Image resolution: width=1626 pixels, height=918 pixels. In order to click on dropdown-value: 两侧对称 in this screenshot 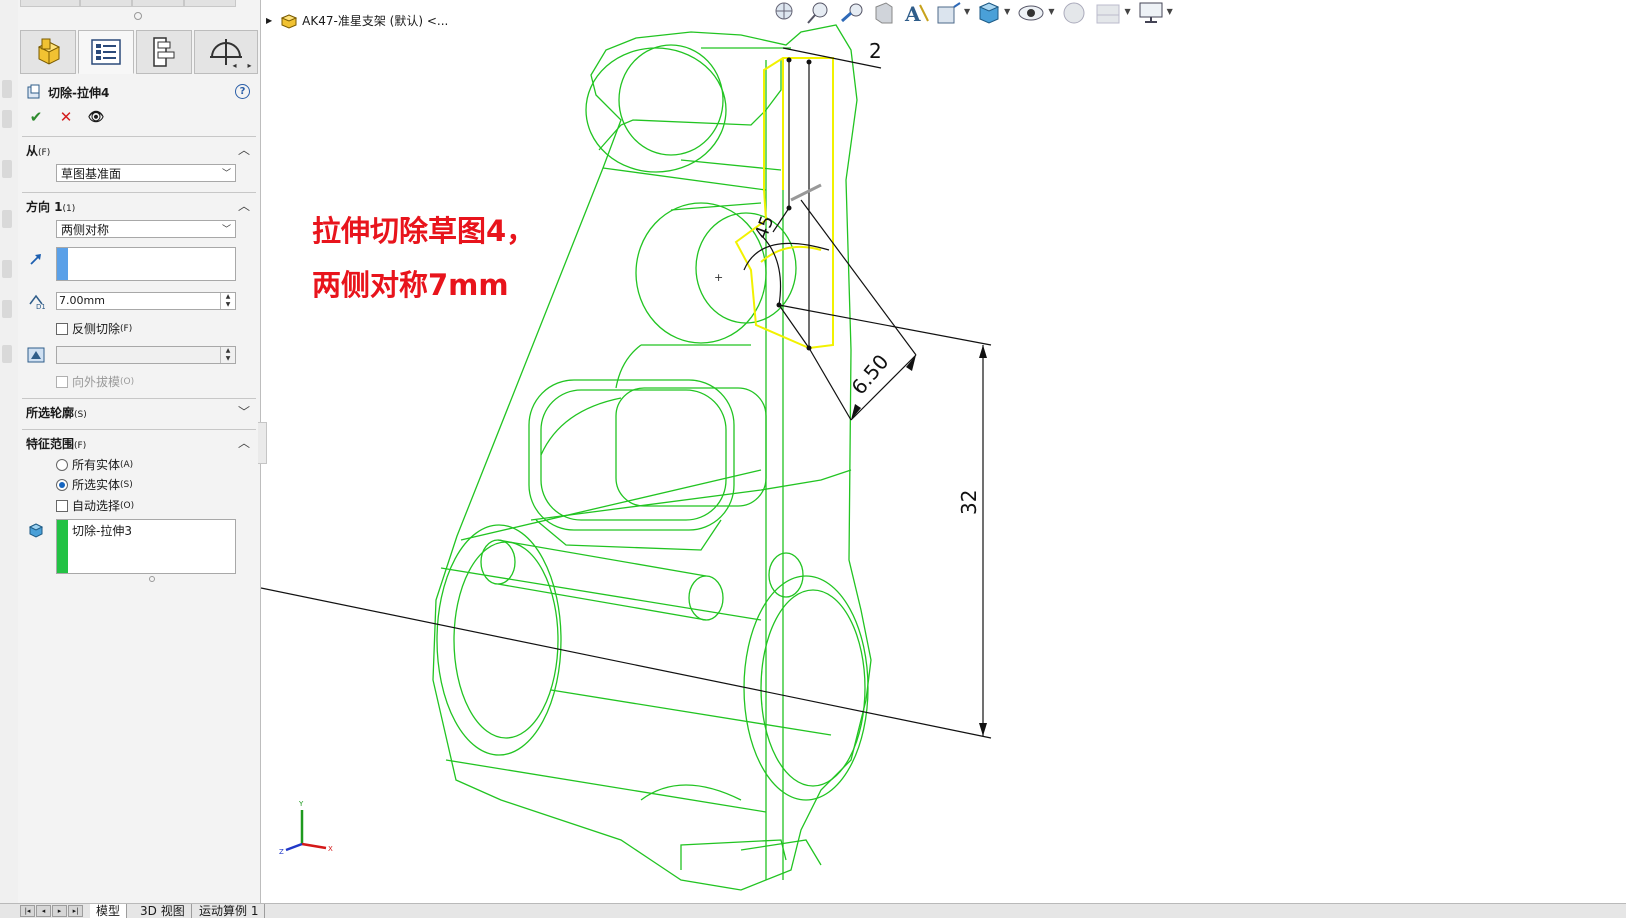, I will do `click(85, 230)`.